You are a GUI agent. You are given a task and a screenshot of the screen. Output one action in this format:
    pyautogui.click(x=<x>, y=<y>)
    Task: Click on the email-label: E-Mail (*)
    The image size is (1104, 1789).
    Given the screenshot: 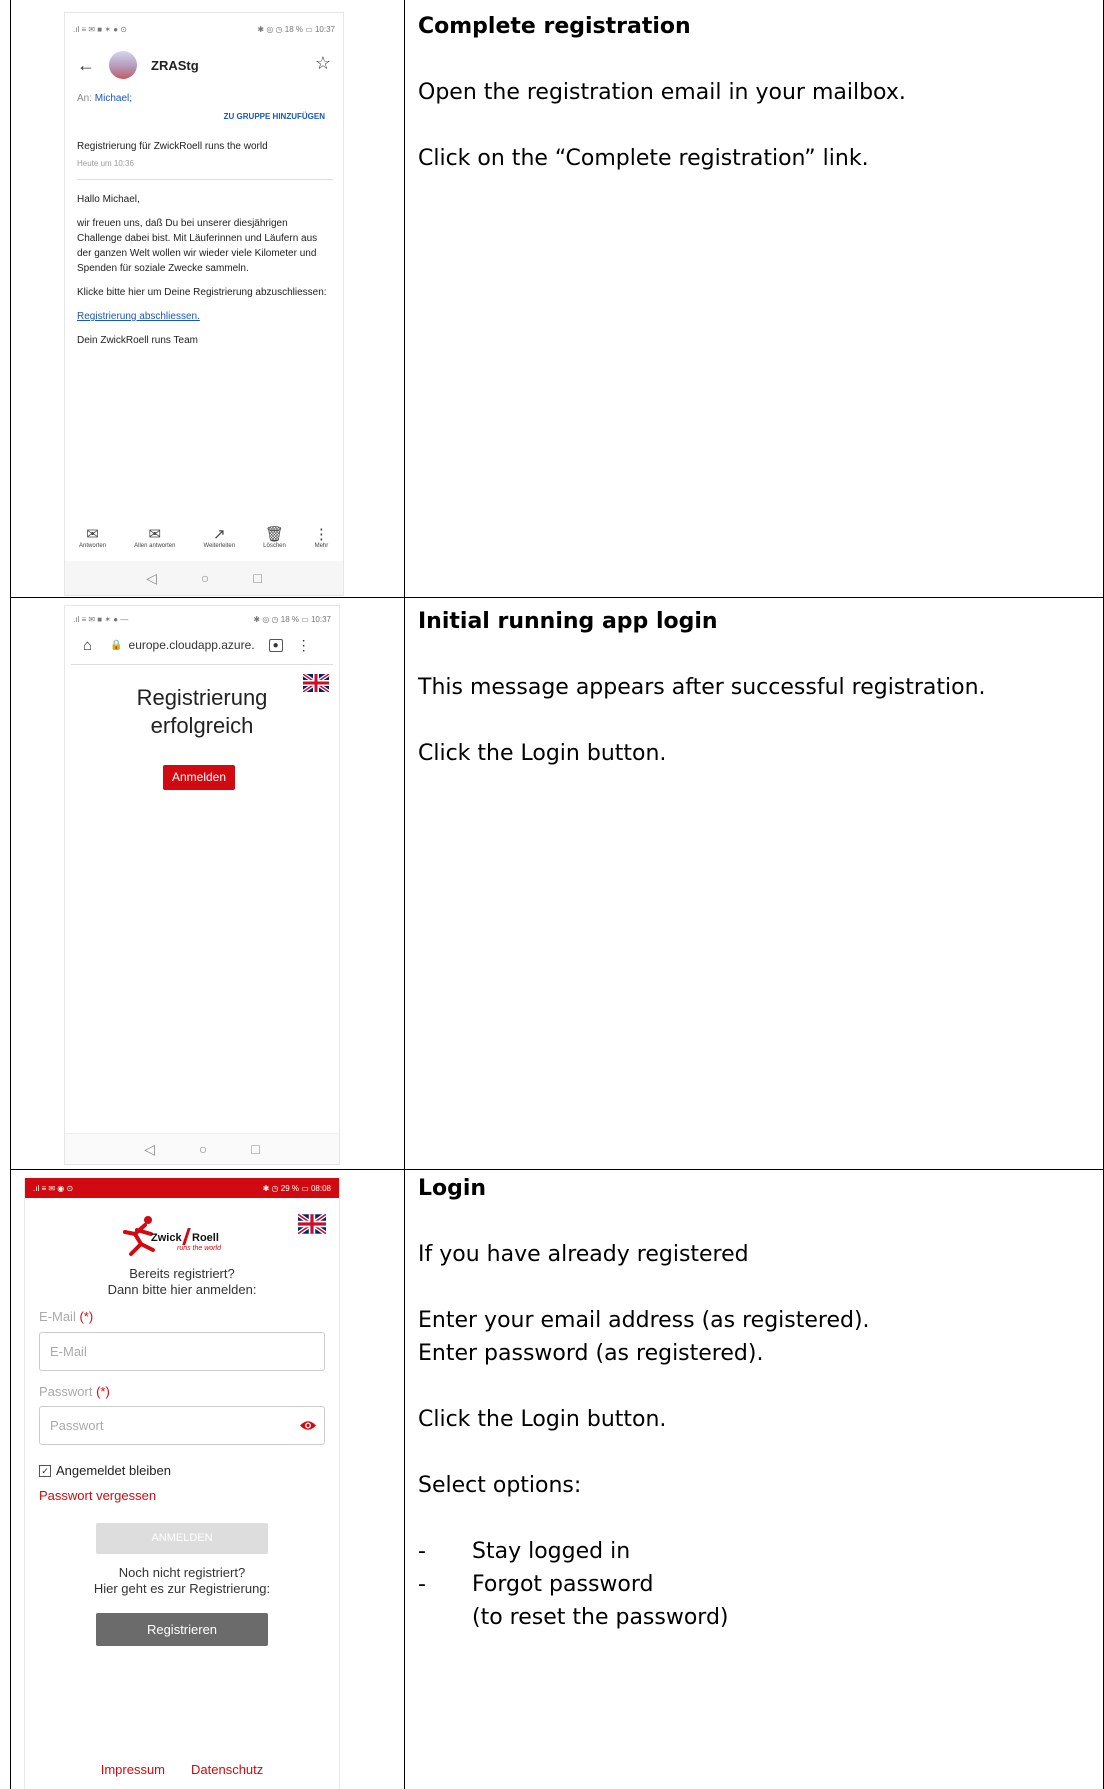 What is the action you would take?
    pyautogui.click(x=66, y=1316)
    